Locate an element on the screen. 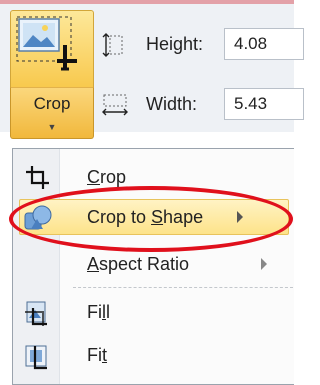 The image size is (320, 385). menu-item-fit: Fit is located at coordinates (155, 355).